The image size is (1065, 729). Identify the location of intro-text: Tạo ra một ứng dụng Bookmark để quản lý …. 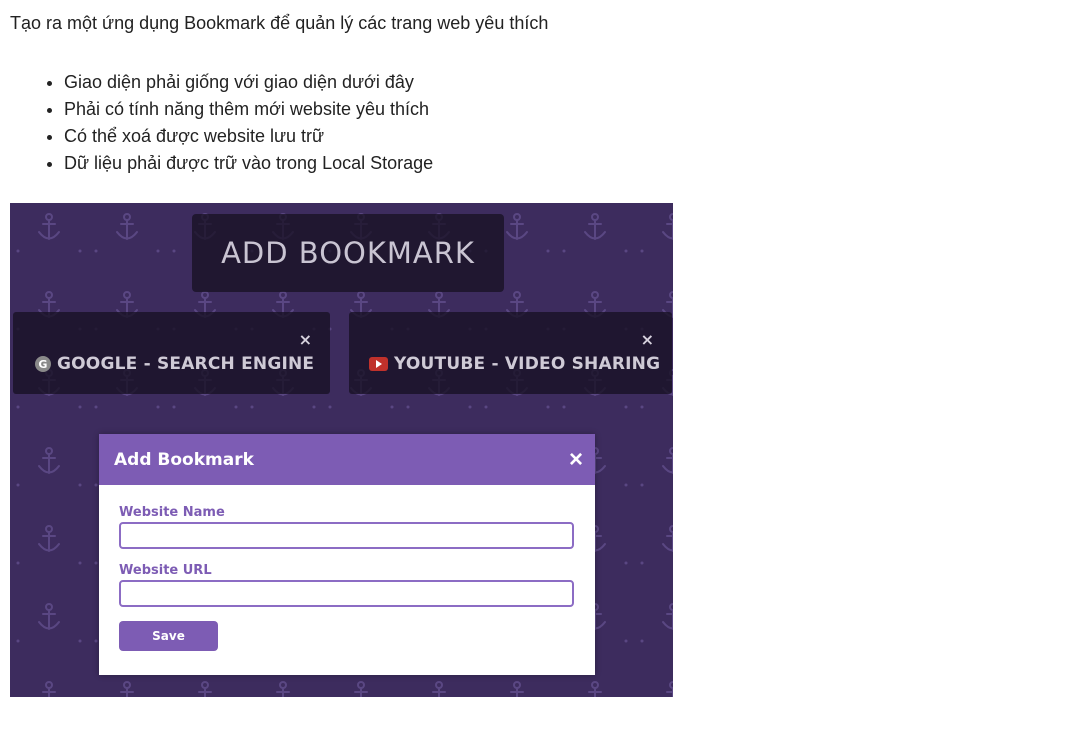
(279, 23).